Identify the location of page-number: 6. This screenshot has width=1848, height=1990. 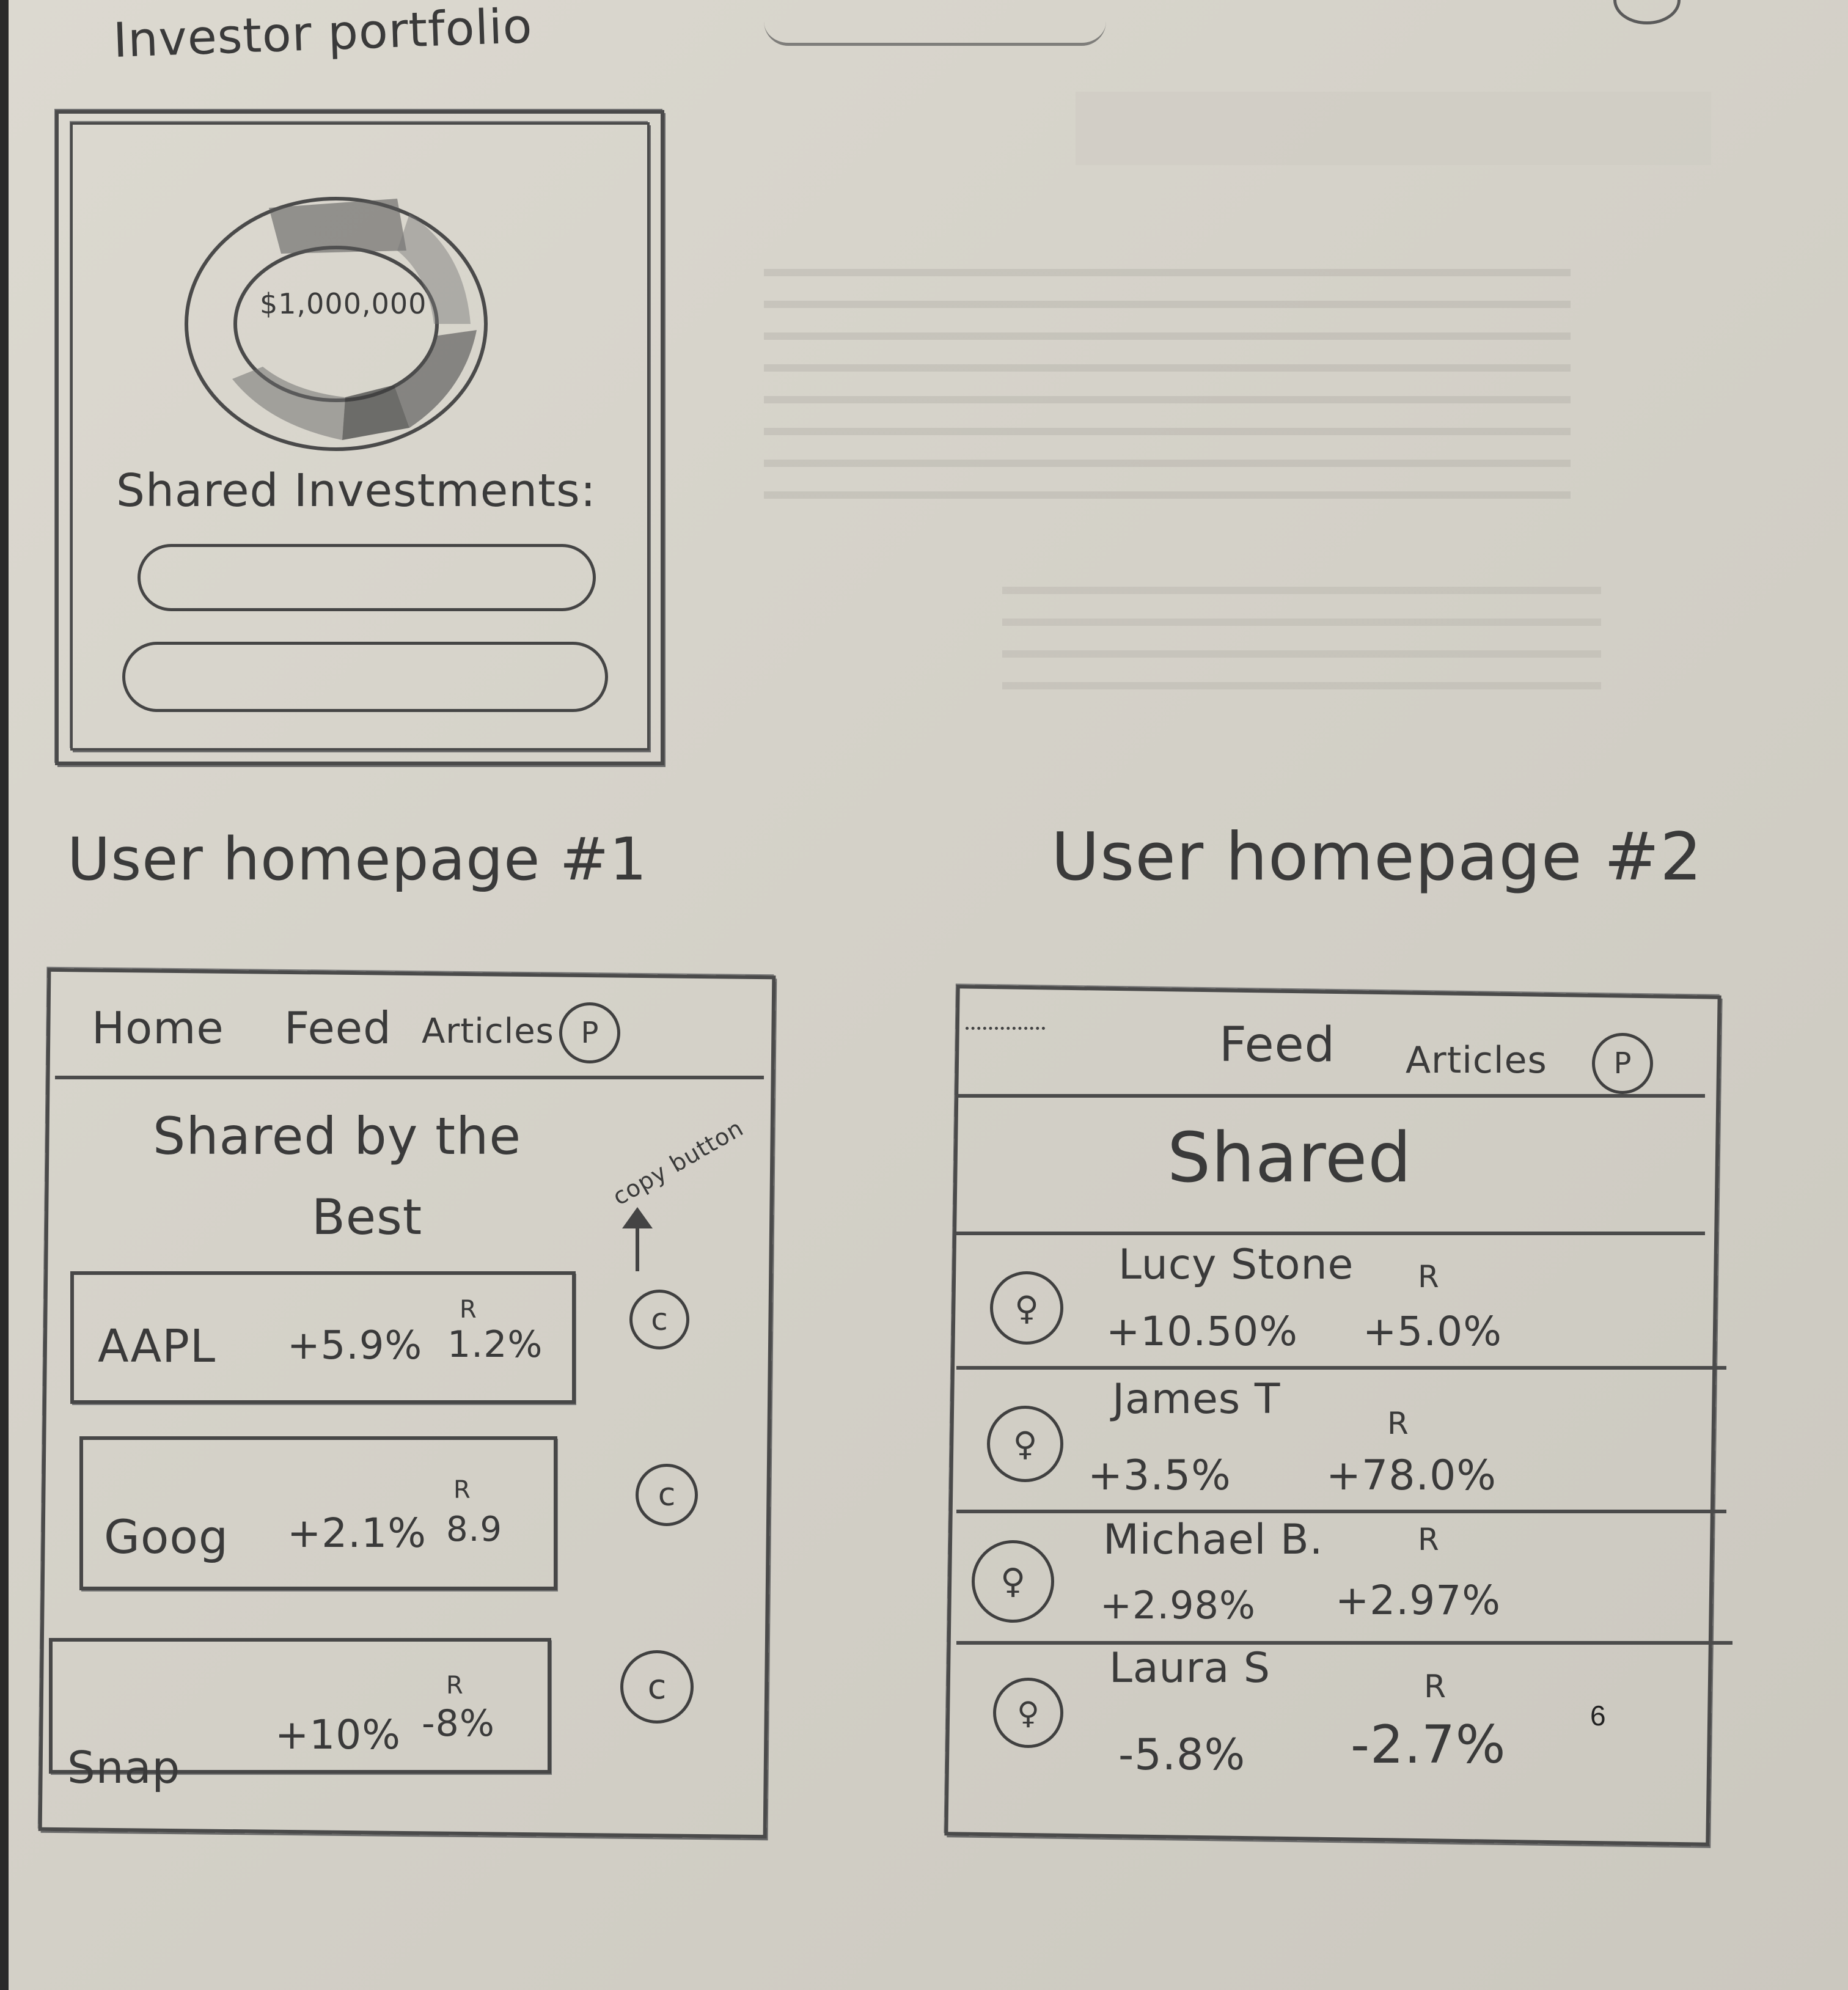
(1598, 1715).